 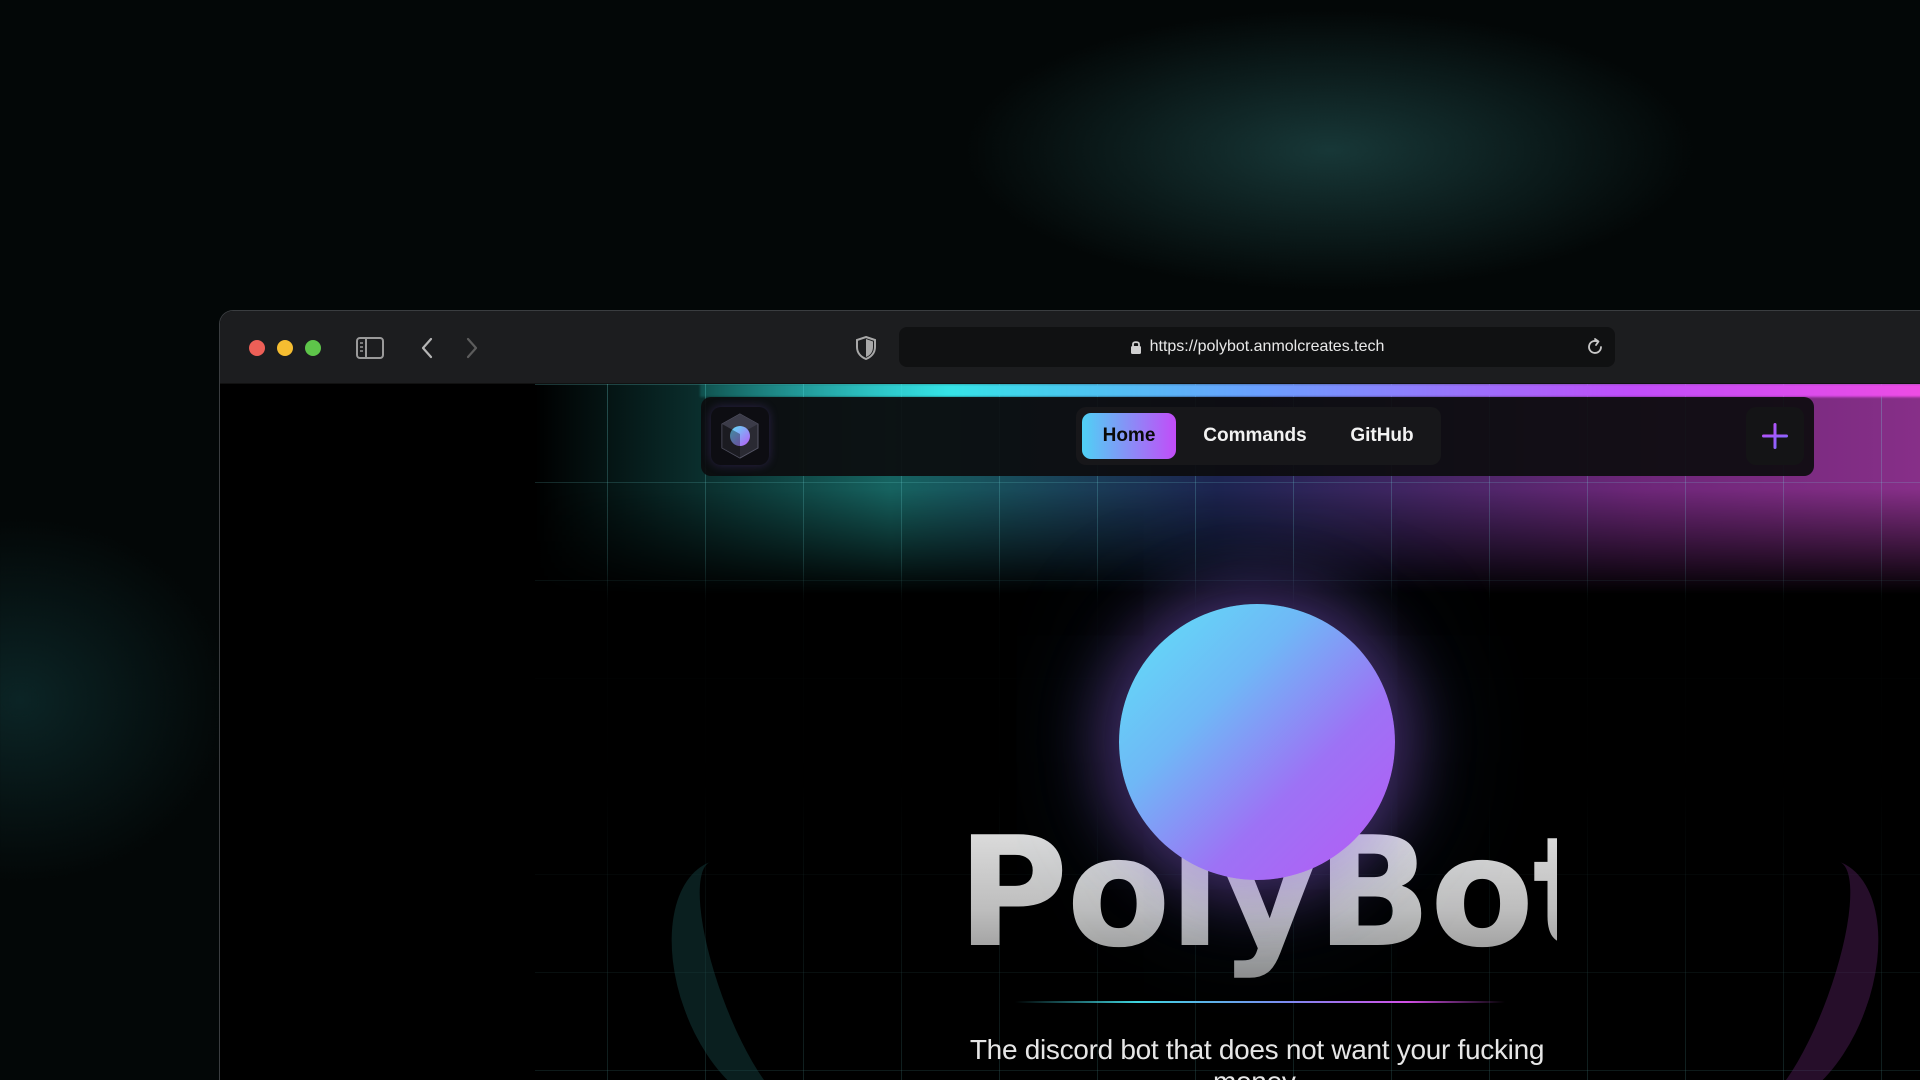 I want to click on hero-divider, so click(x=1260, y=1002).